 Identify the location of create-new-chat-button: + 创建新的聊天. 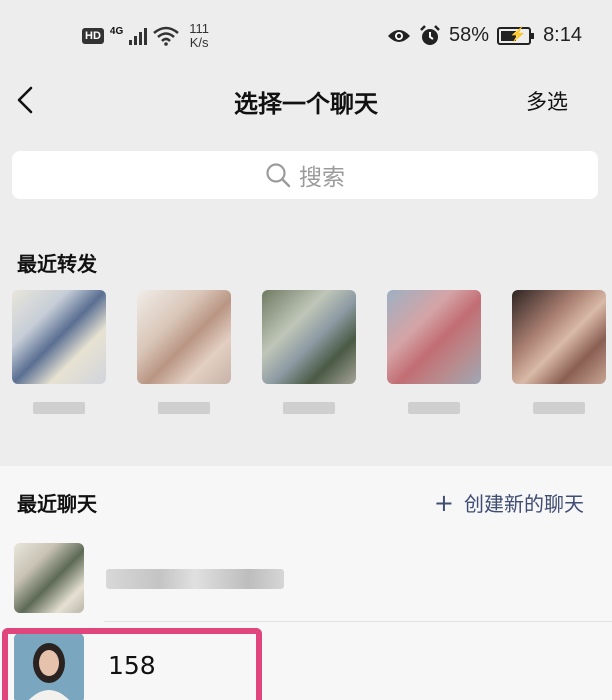
(509, 502).